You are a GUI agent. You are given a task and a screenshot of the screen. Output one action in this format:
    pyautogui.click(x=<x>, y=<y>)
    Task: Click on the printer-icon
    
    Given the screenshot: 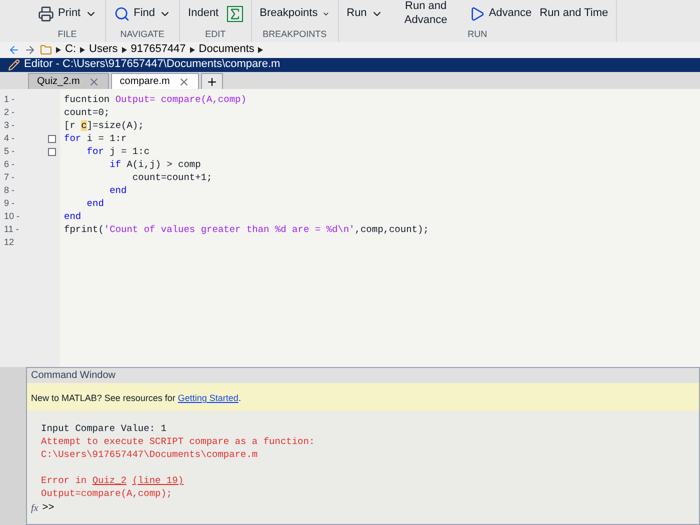 What is the action you would take?
    pyautogui.click(x=46, y=14)
    